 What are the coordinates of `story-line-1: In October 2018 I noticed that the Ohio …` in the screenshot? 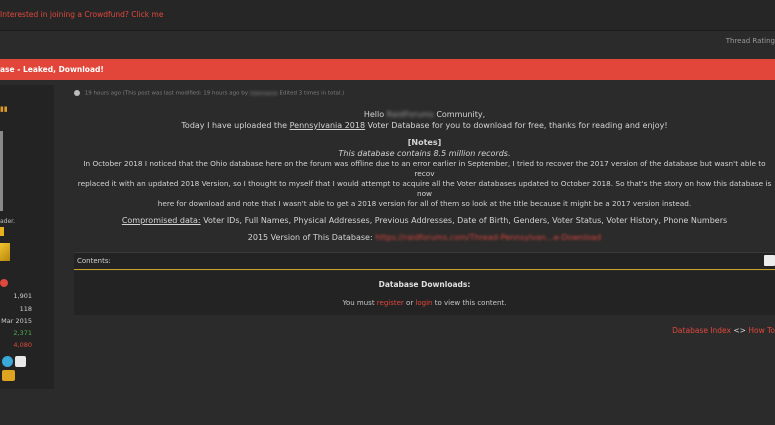 It's located at (424, 168).